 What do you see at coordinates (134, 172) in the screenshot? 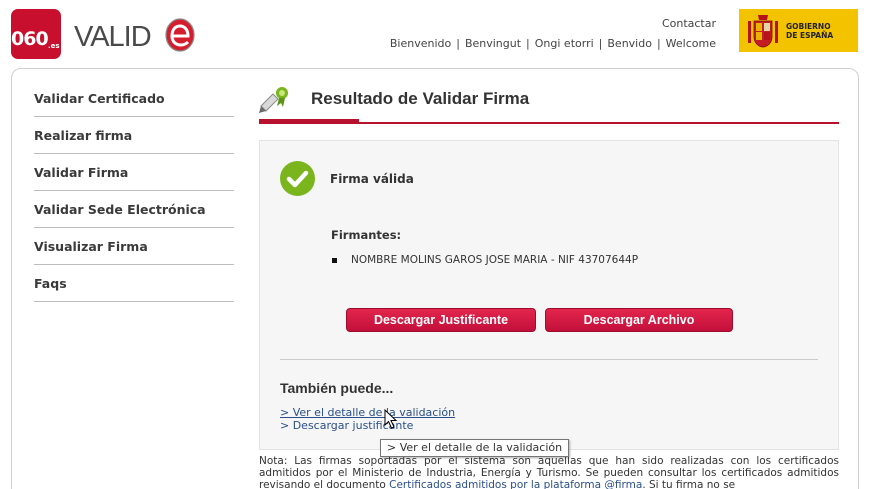
I see `sidebar-item-validar-firma: Validar Firma` at bounding box center [134, 172].